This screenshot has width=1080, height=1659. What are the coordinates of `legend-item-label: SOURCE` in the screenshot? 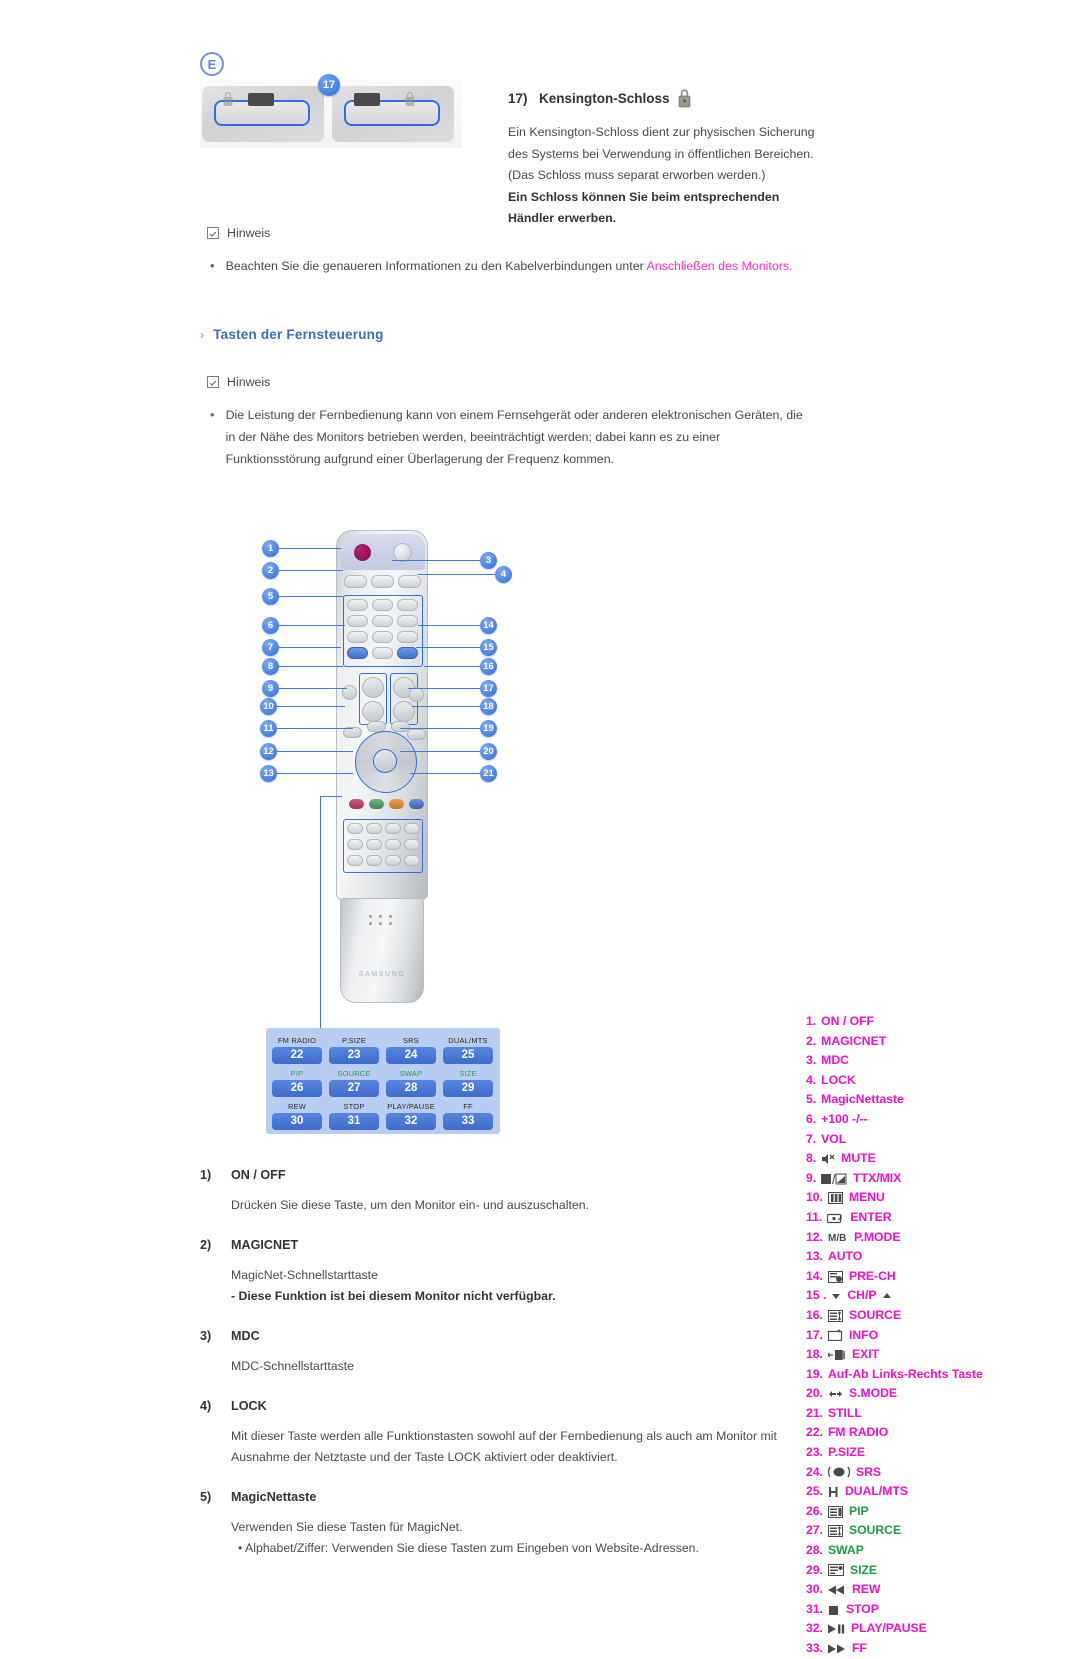 It's located at (875, 1314).